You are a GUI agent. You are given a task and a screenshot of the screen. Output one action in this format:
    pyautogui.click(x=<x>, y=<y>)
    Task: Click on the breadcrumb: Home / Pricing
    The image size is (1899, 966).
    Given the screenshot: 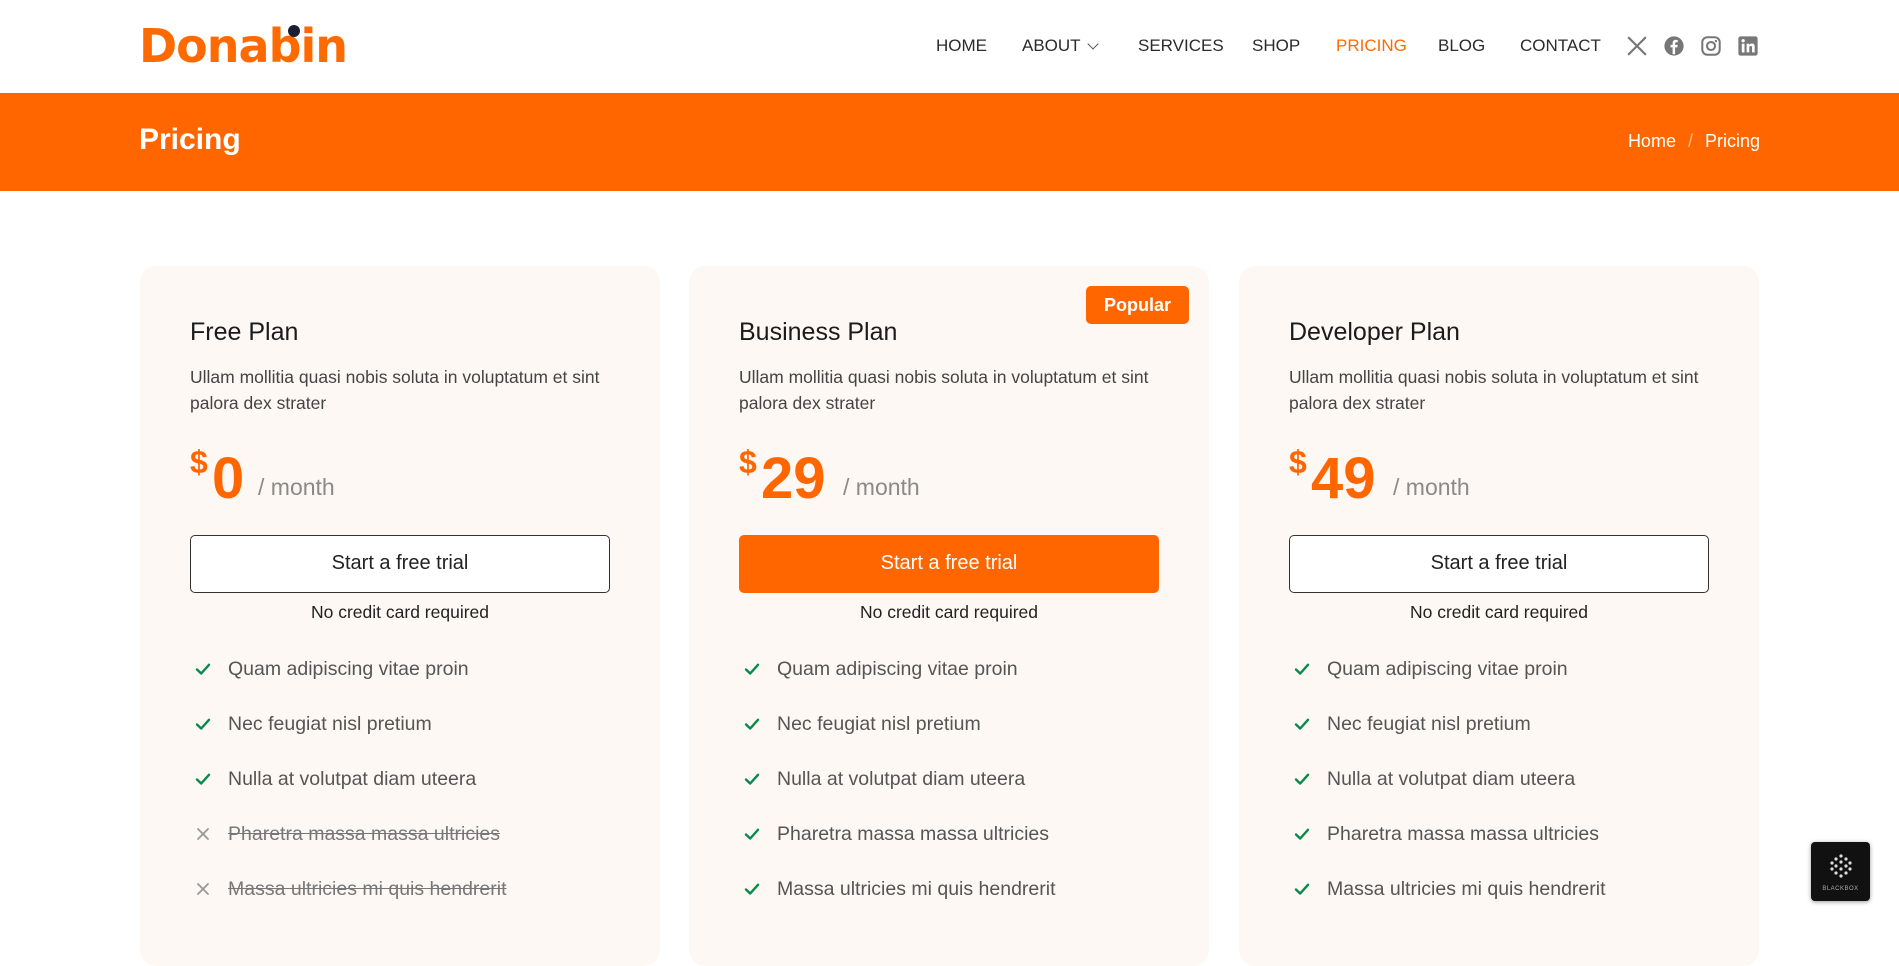 What is the action you would take?
    pyautogui.click(x=1694, y=141)
    